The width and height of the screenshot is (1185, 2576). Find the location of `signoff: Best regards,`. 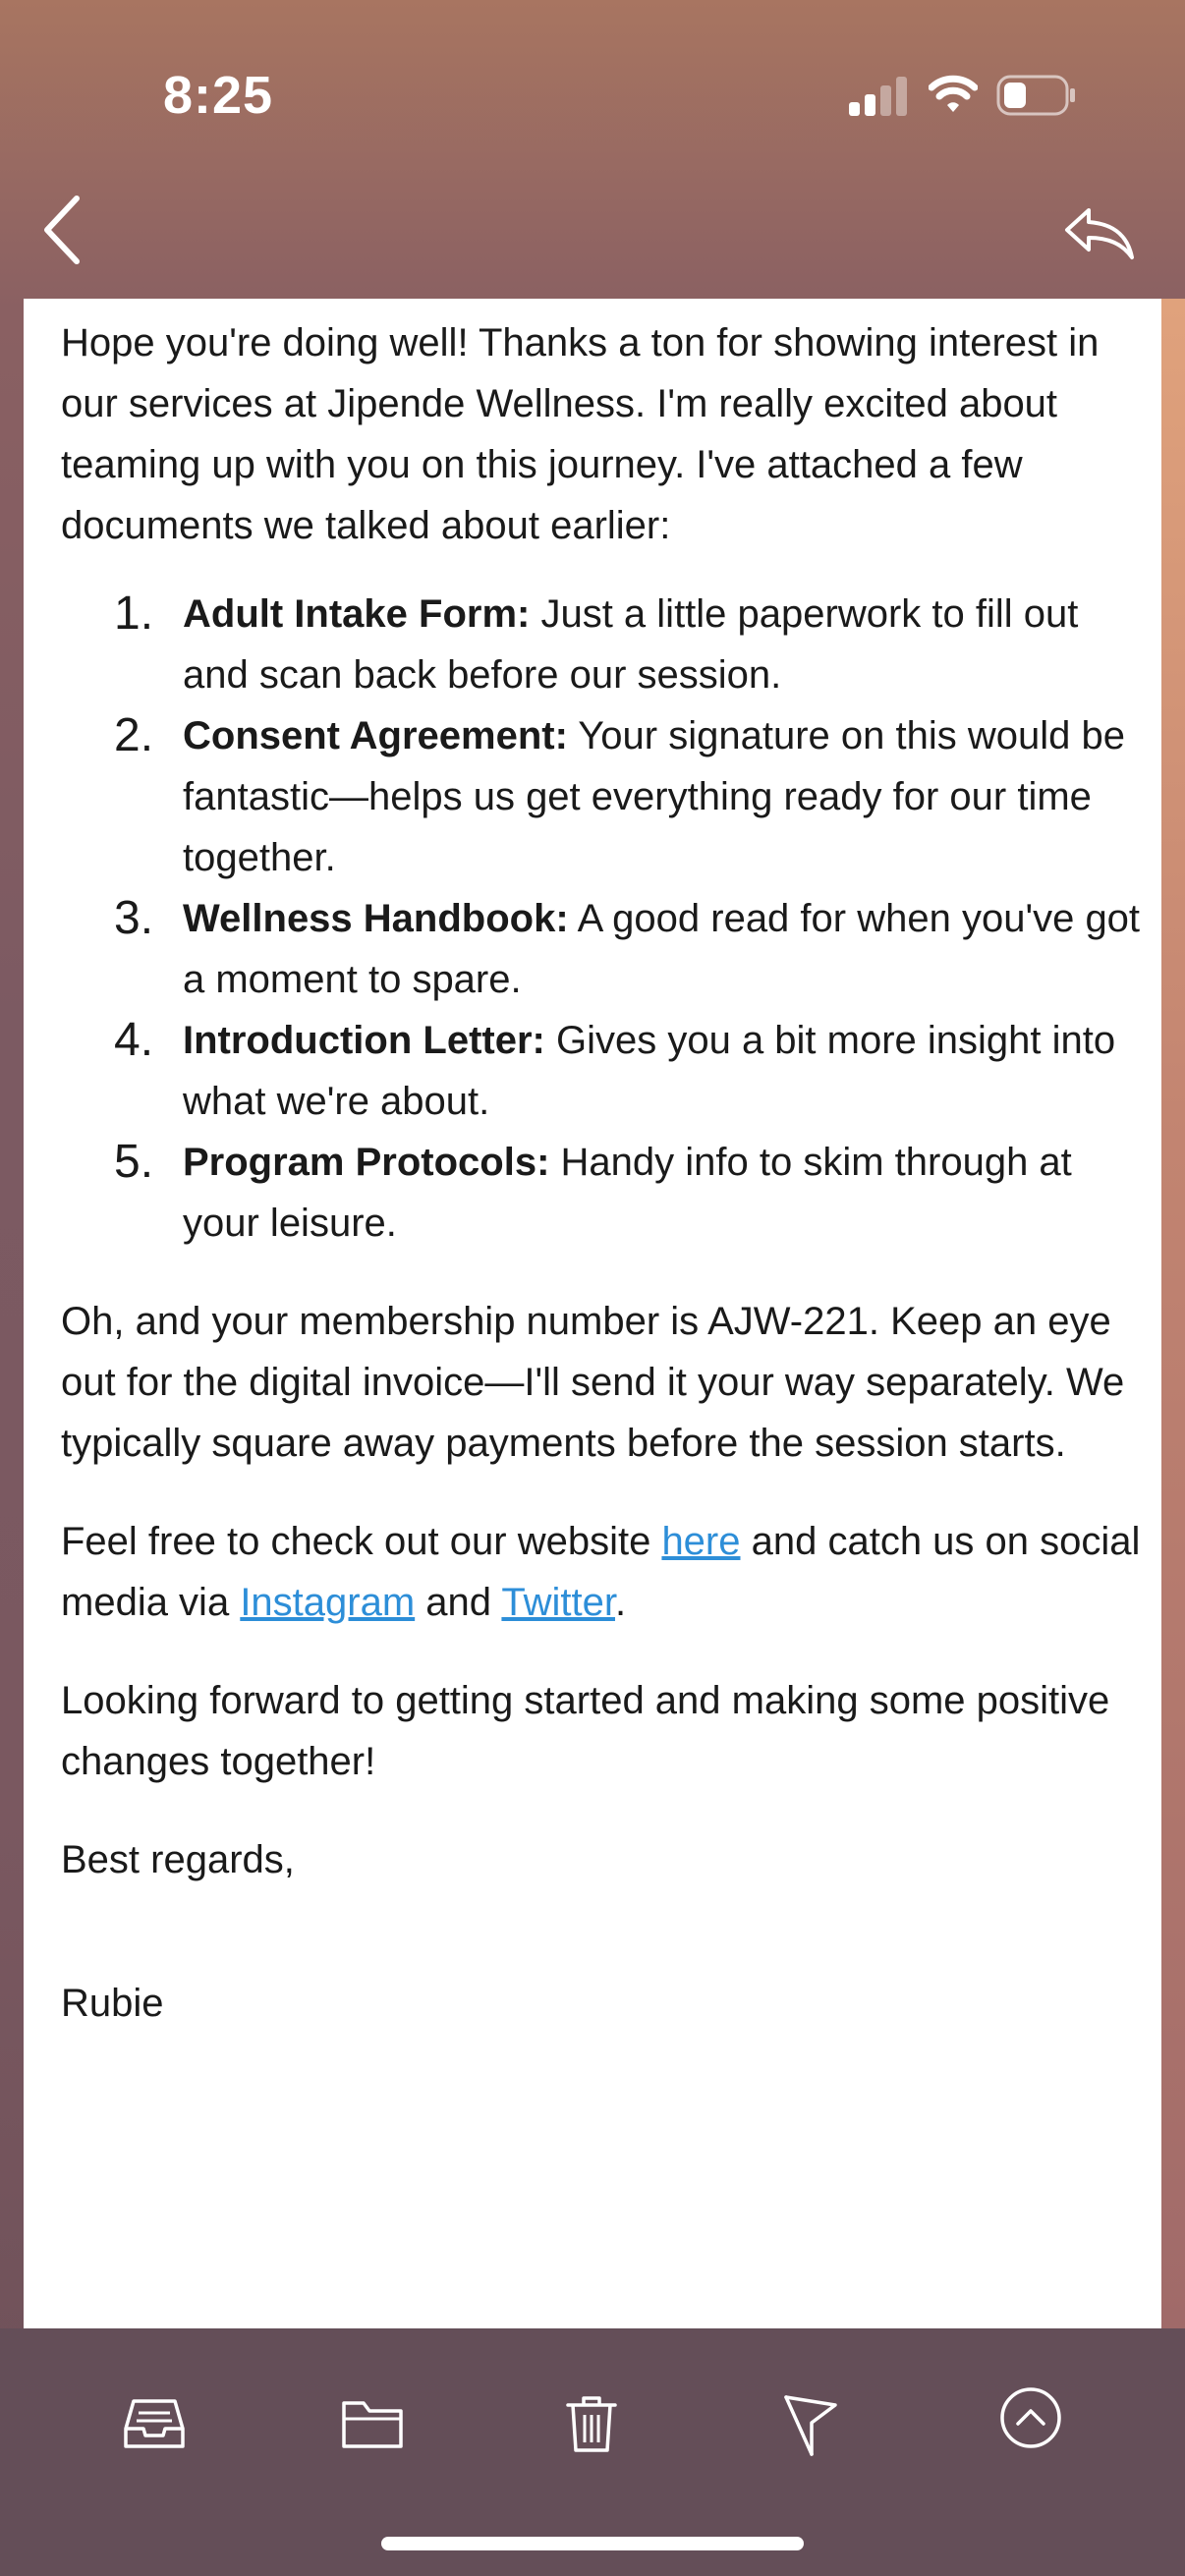

signoff: Best regards, is located at coordinates (178, 1859).